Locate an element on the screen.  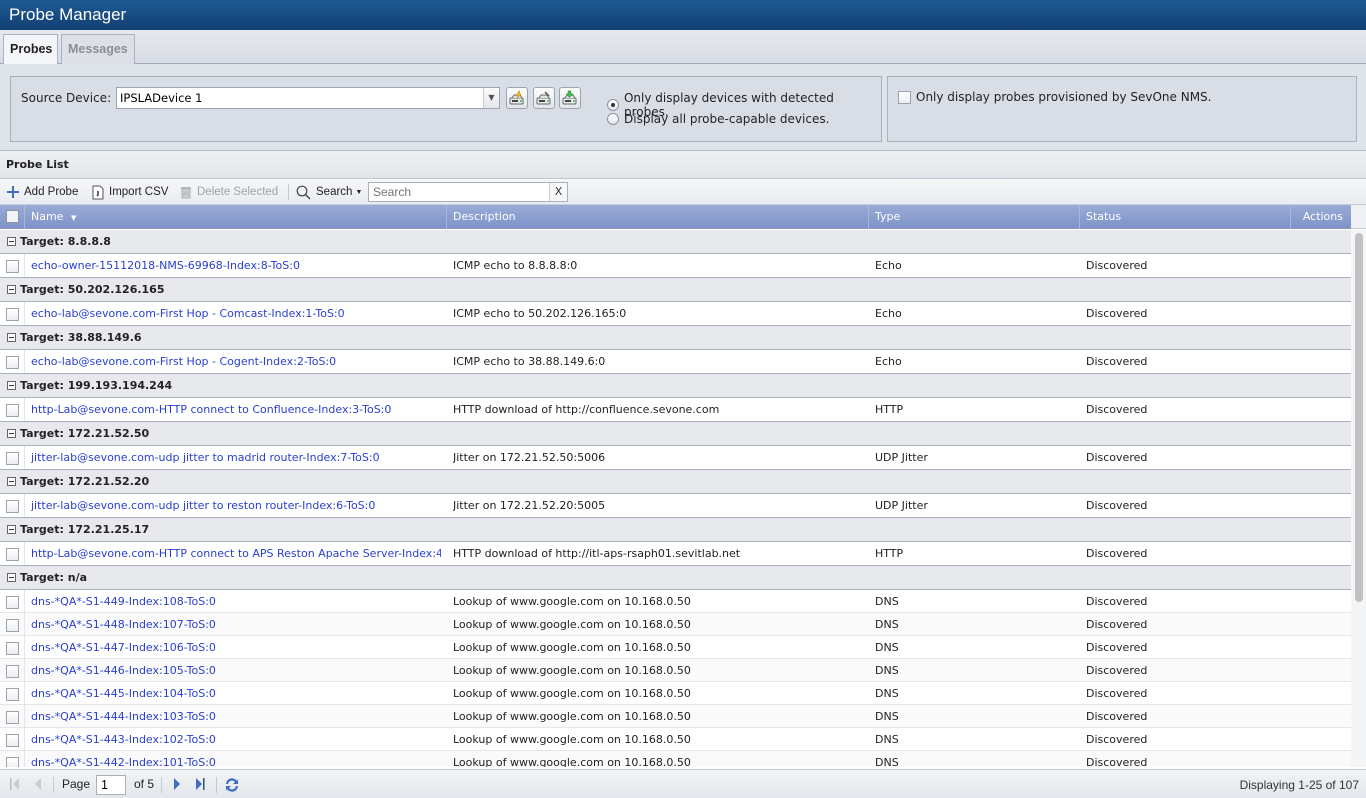
source-device-input is located at coordinates (300, 98).